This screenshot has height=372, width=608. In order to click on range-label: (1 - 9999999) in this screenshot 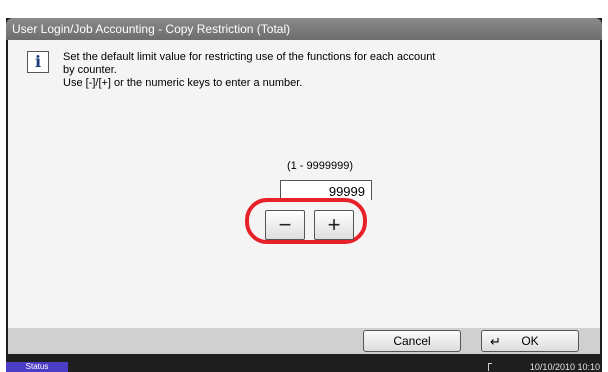, I will do `click(320, 166)`.